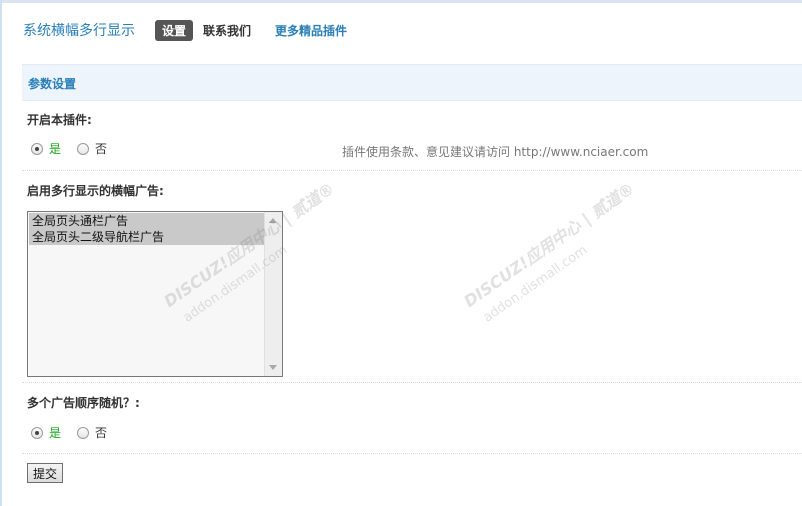 The width and height of the screenshot is (802, 506). Describe the element at coordinates (37, 148) in the screenshot. I see `enable-plugin-yes-radio` at that location.